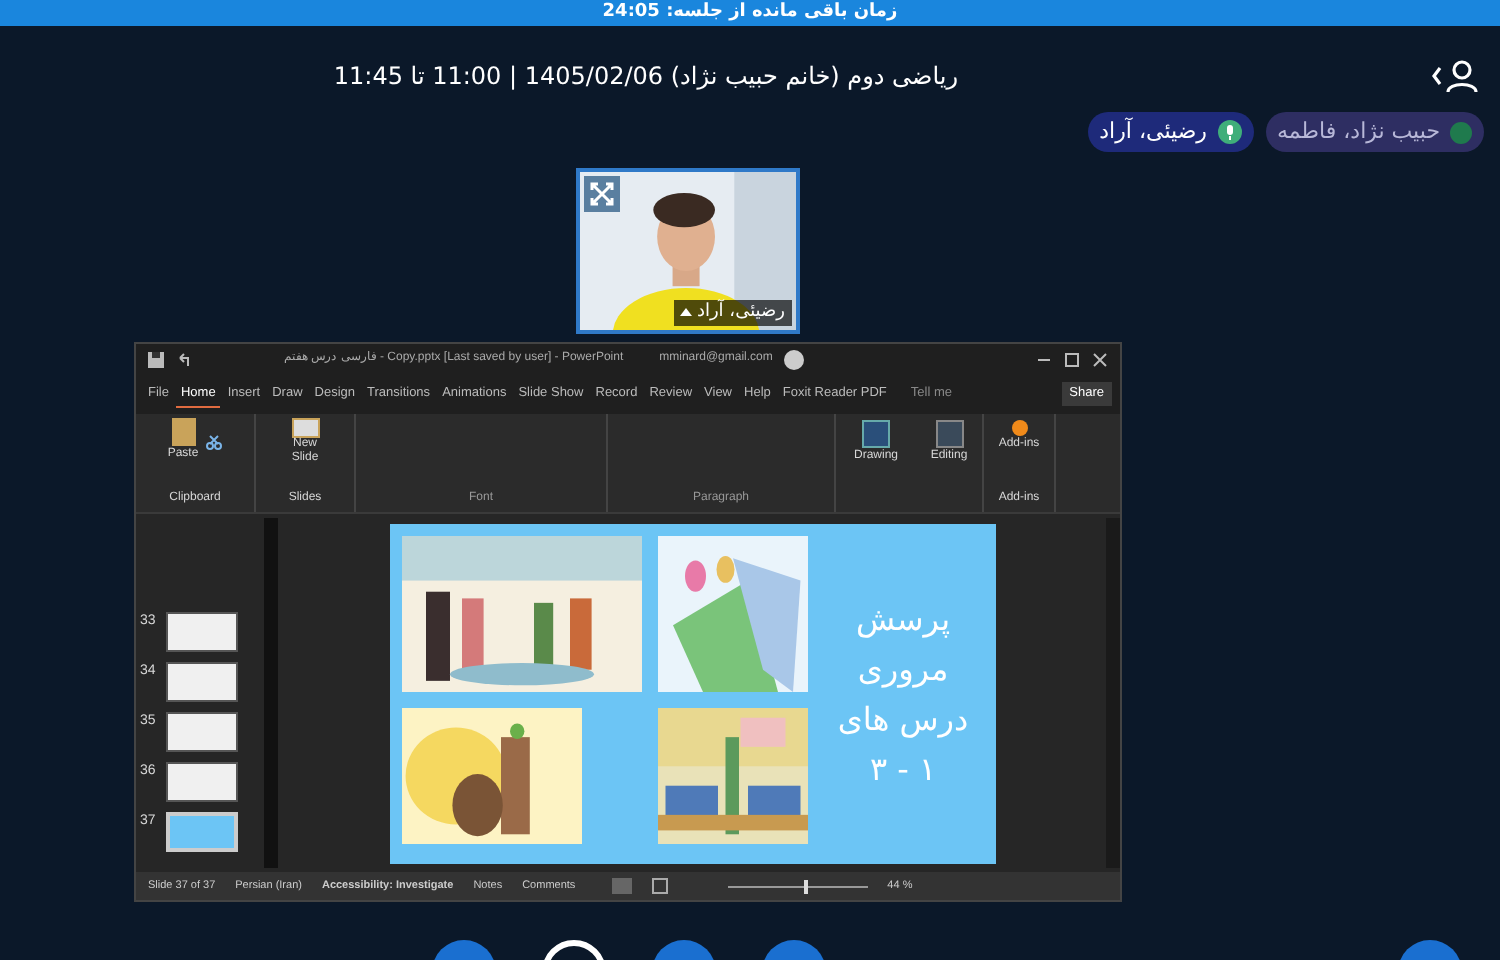  I want to click on participant-name: حبیب نژاد، فاطمه, so click(1358, 131).